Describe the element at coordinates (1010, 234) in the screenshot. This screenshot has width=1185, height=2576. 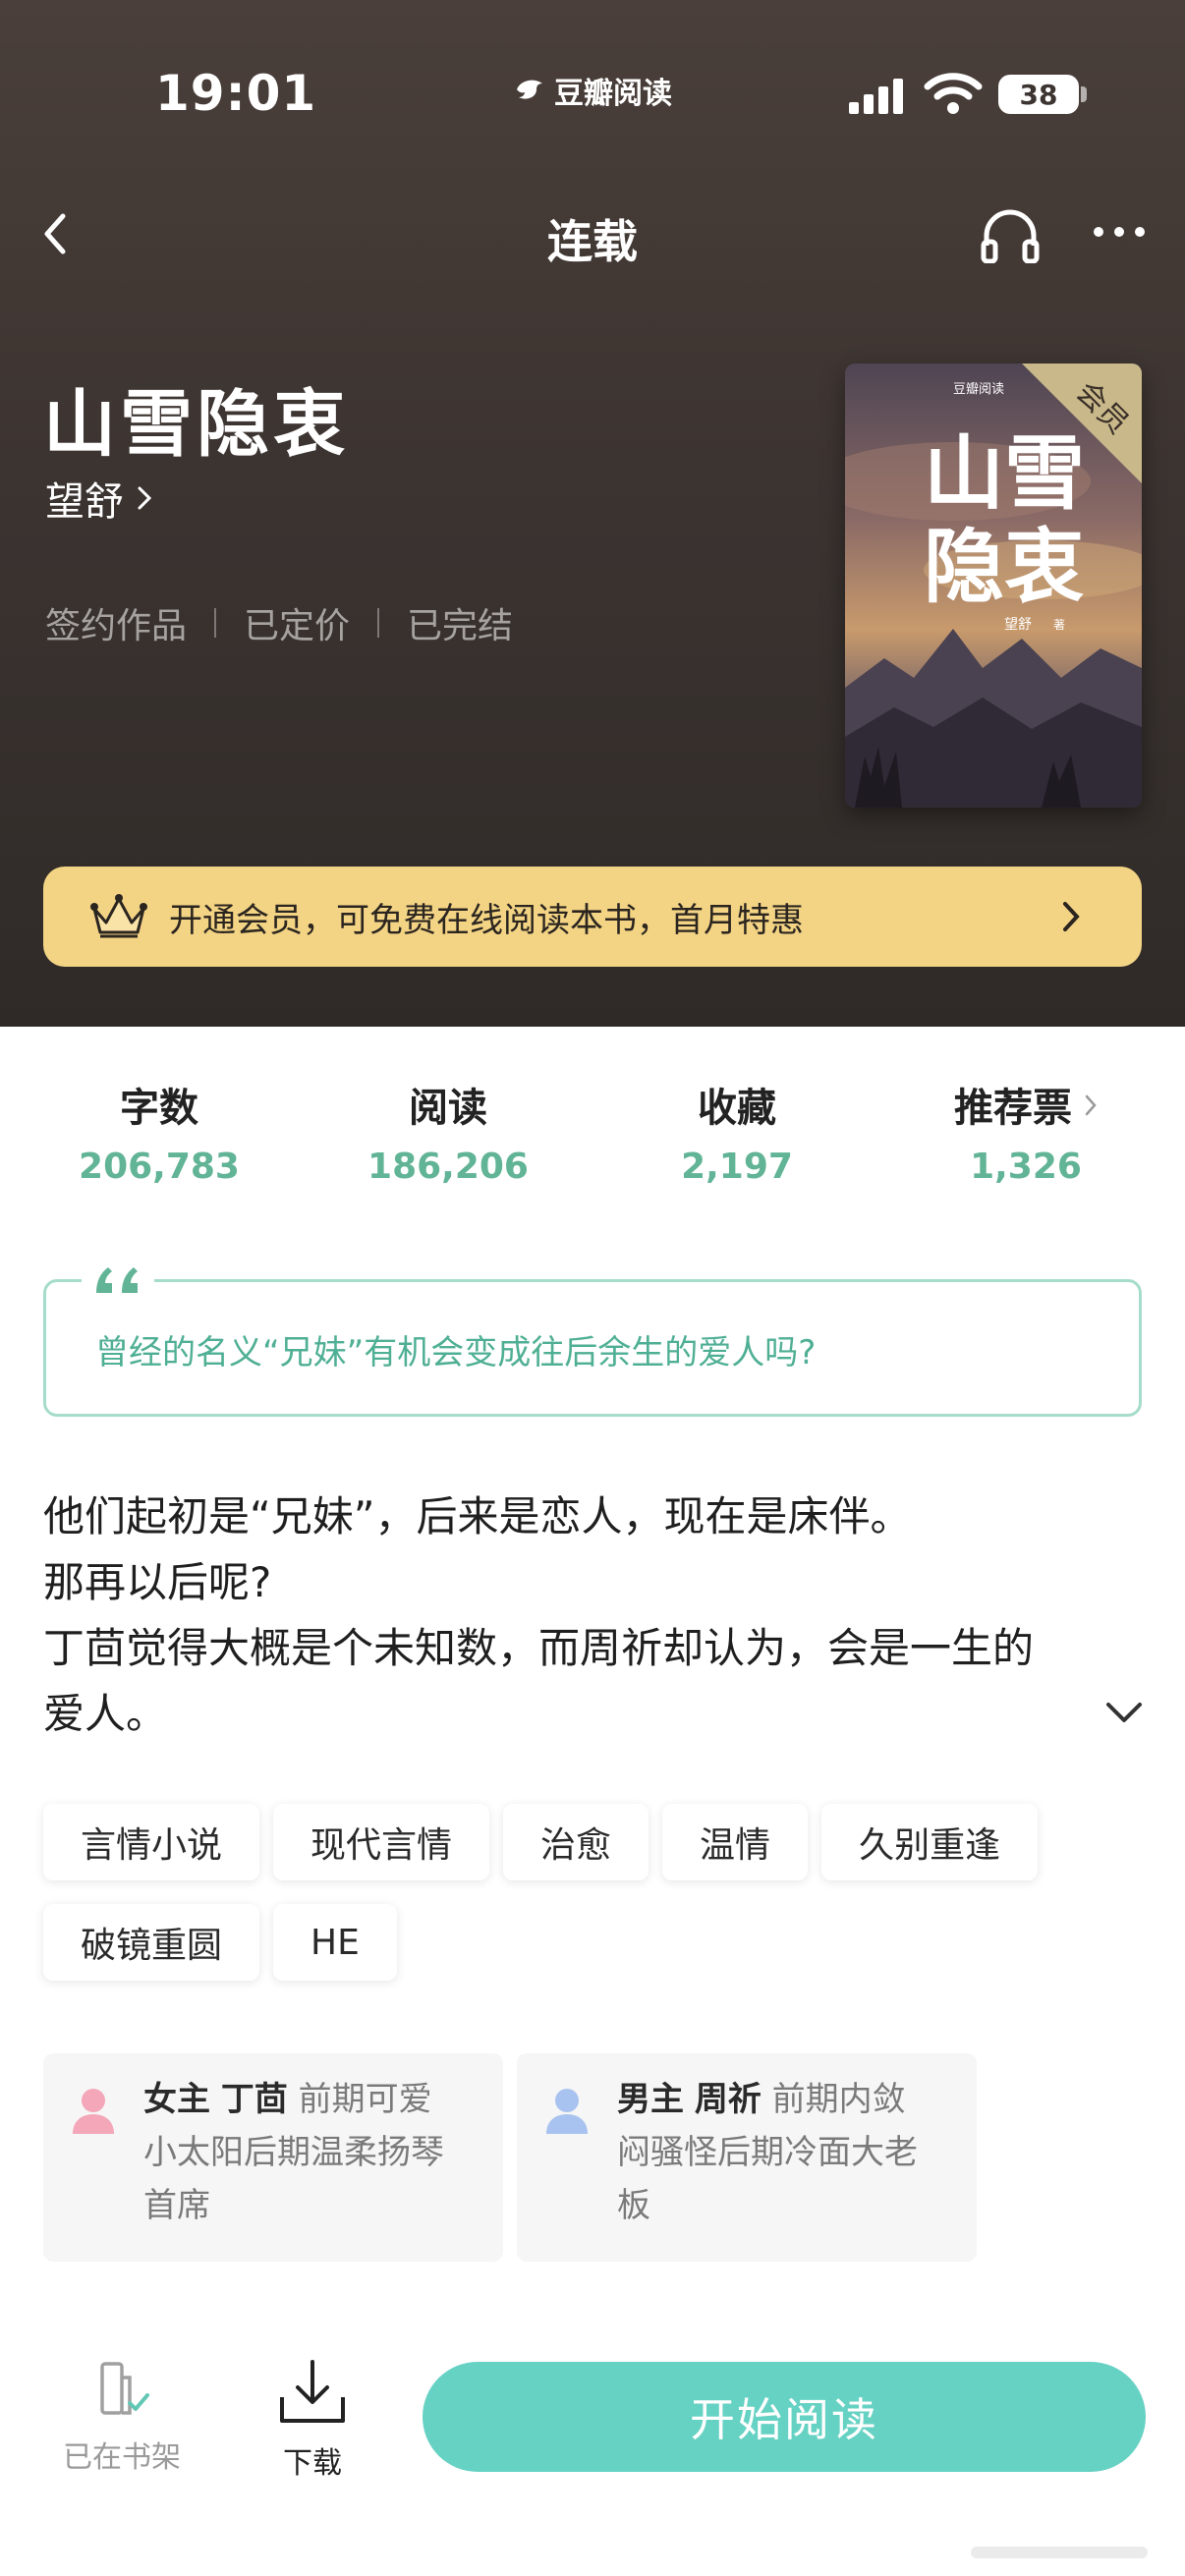
I see `headphone-icon` at that location.